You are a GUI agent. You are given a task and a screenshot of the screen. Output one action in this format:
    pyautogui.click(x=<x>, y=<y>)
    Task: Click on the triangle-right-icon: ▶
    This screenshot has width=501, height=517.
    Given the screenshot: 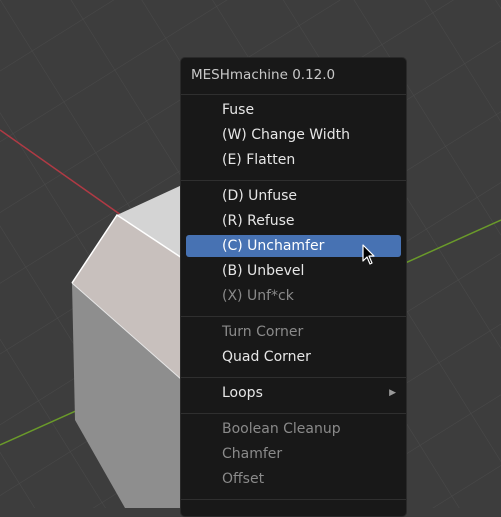 What is the action you would take?
    pyautogui.click(x=392, y=393)
    